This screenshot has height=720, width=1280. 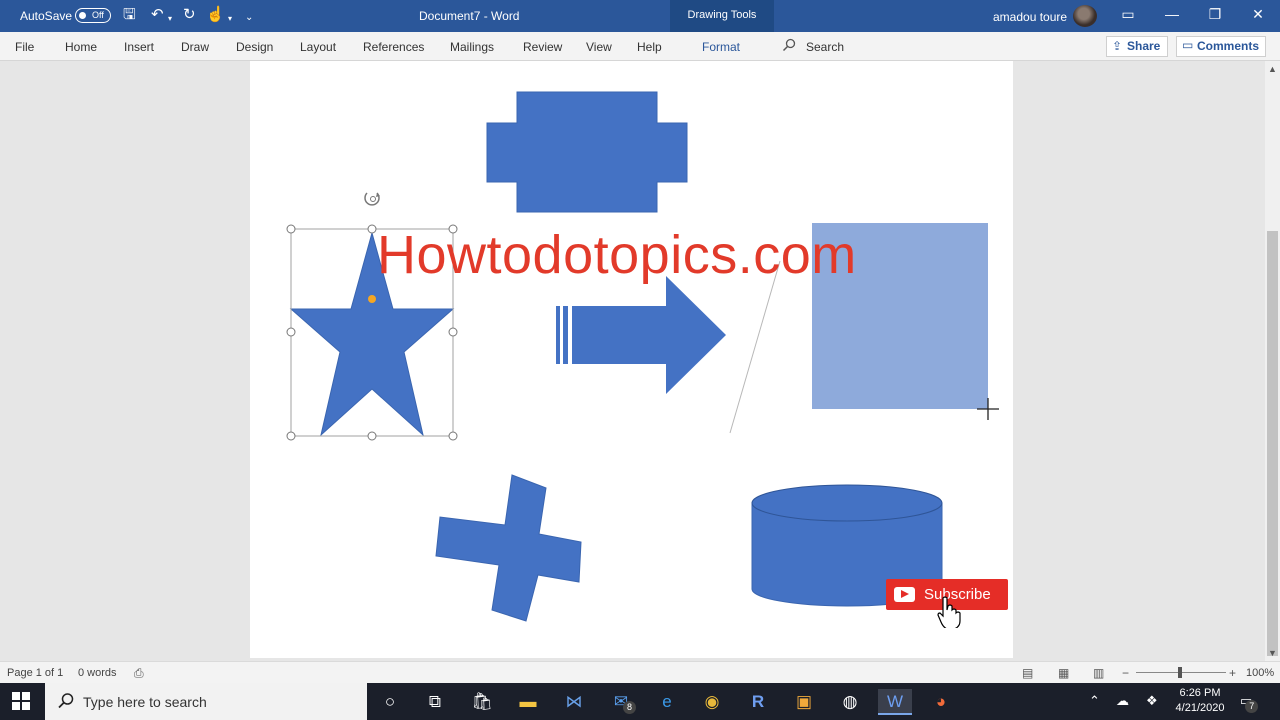 What do you see at coordinates (1098, 673) in the screenshot?
I see `web-layout-icon: ▥` at bounding box center [1098, 673].